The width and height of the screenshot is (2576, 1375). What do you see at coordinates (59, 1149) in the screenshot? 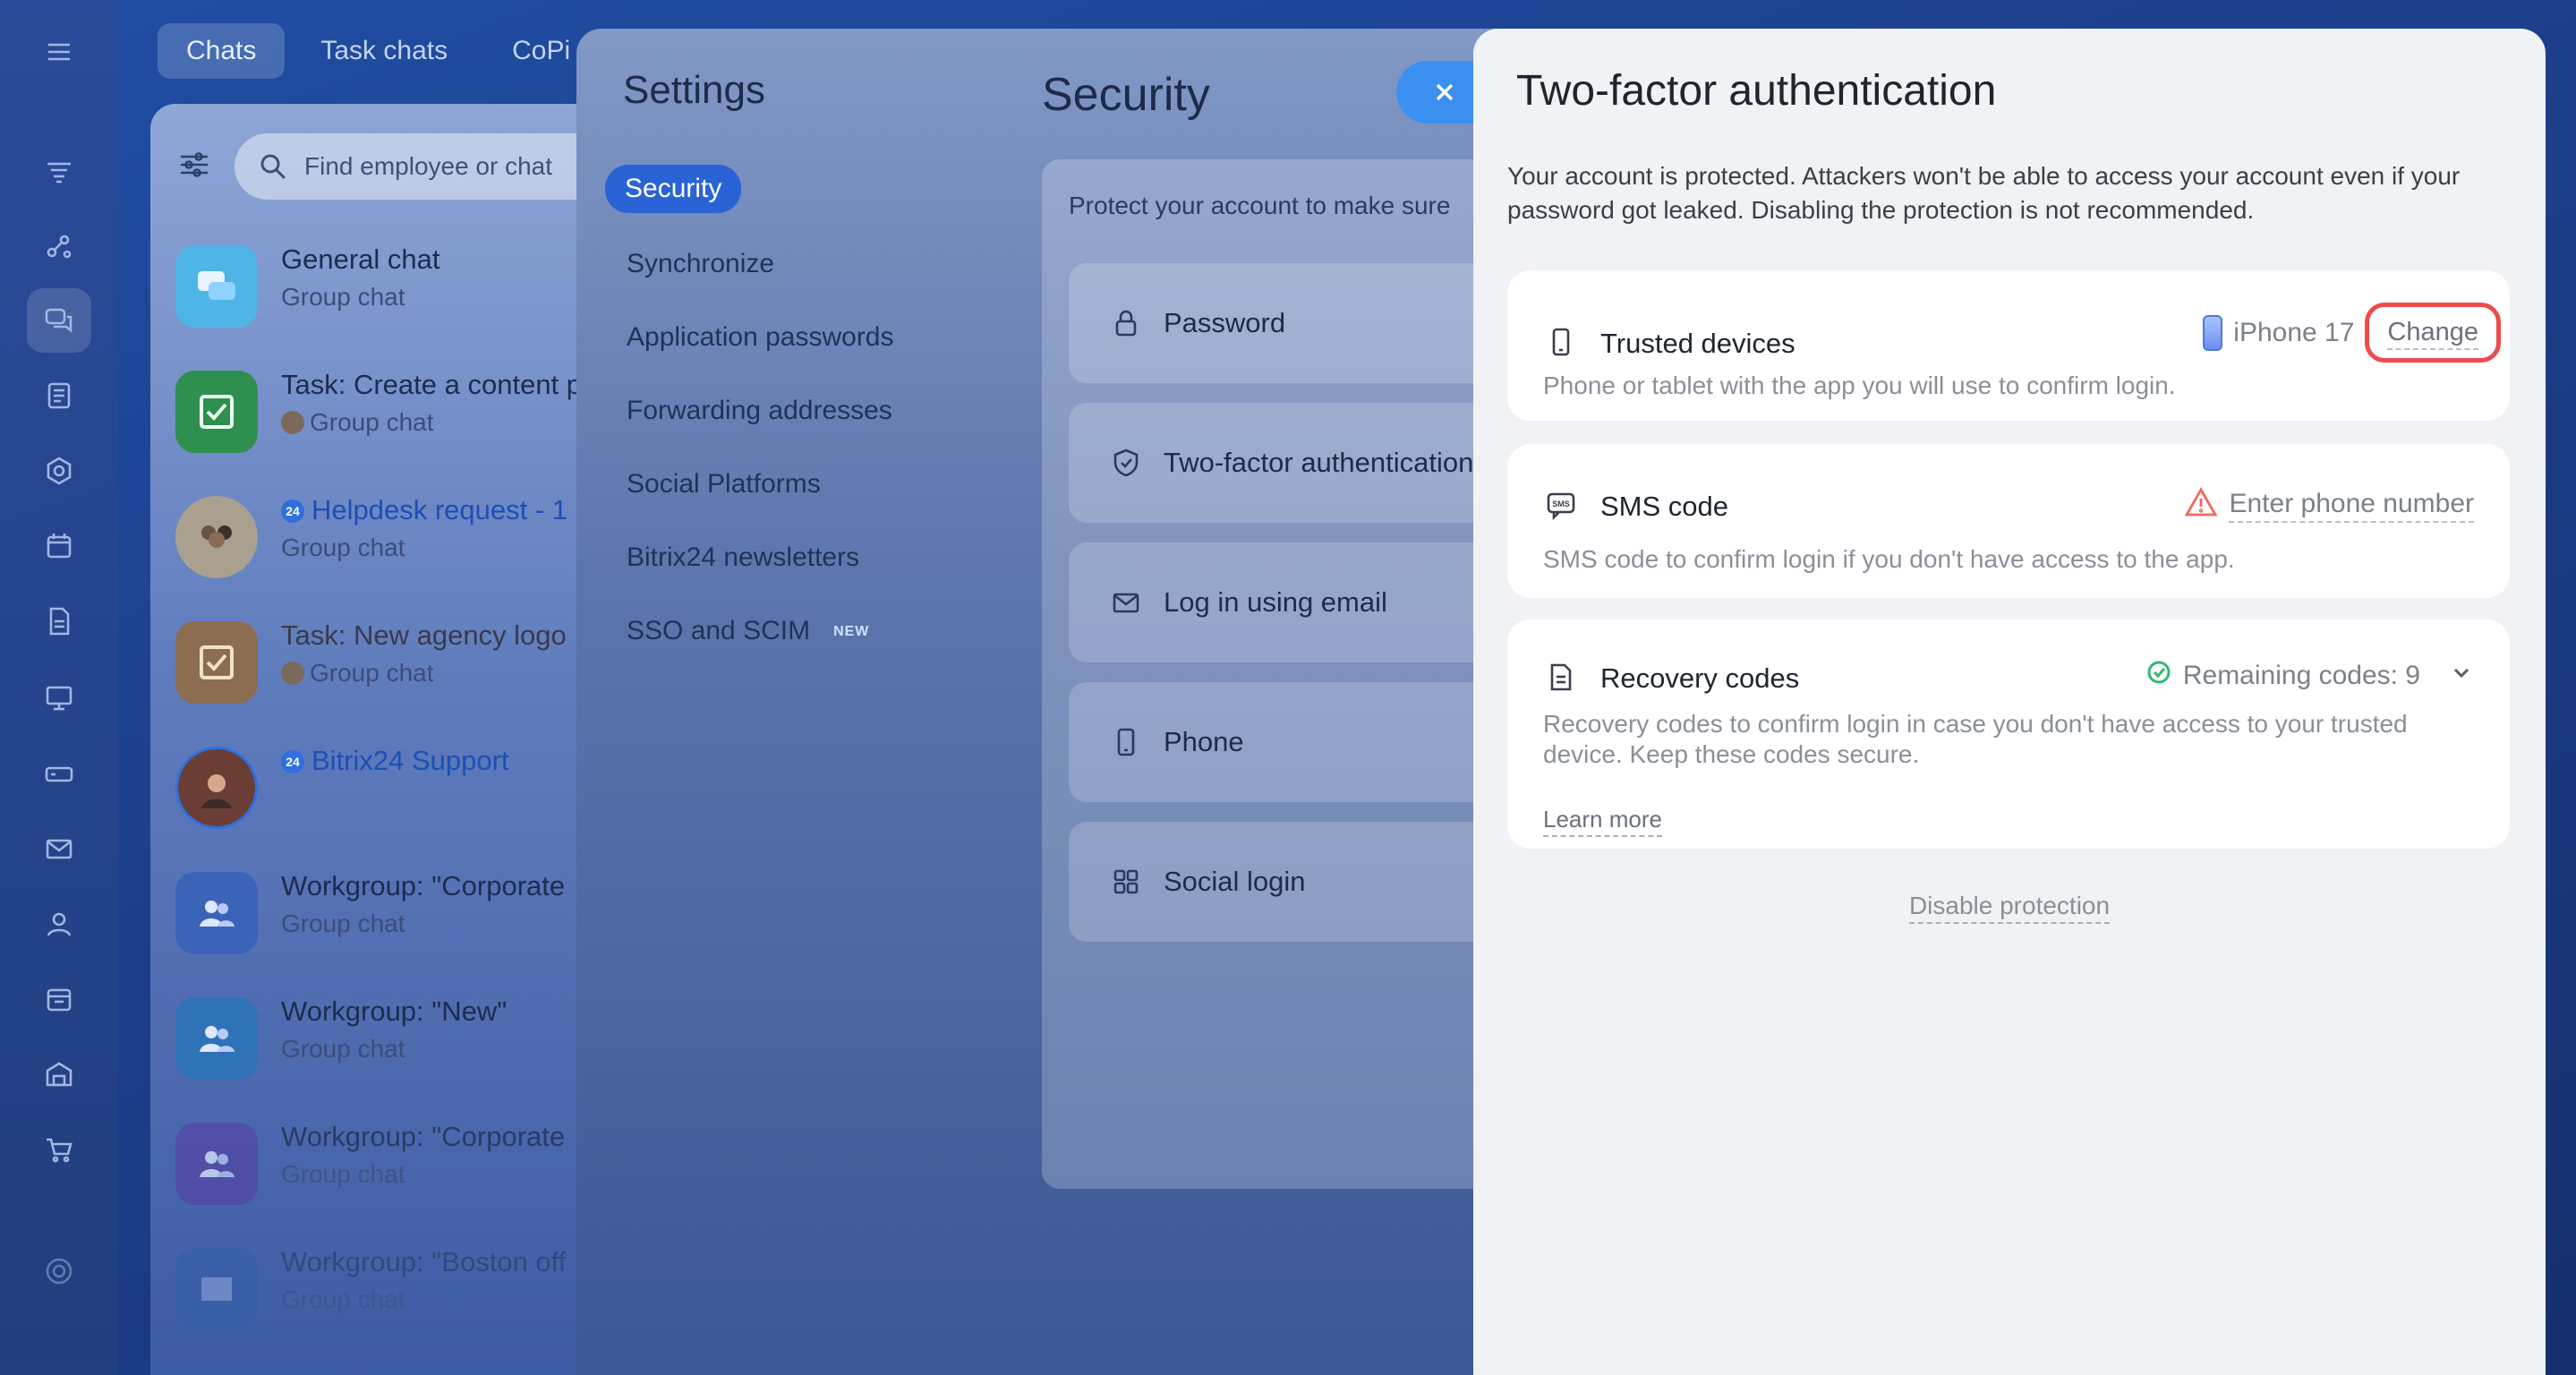
I see `cart-icon` at bounding box center [59, 1149].